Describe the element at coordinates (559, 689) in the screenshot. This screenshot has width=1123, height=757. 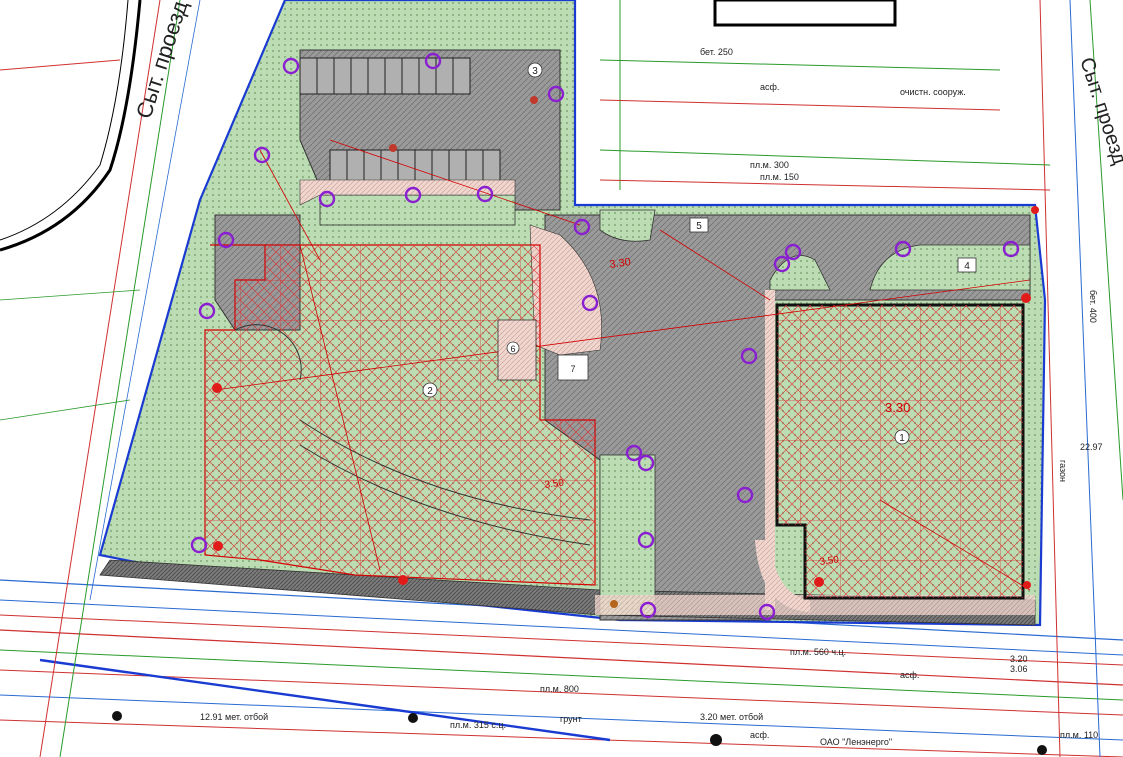
I see `utility-label: пл.м. 800` at that location.